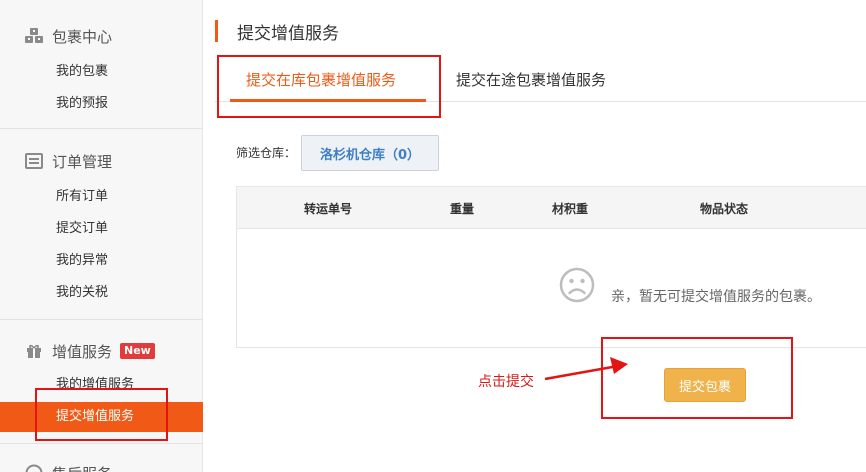 The width and height of the screenshot is (866, 472). I want to click on column-header-weight: 重量, so click(462, 209).